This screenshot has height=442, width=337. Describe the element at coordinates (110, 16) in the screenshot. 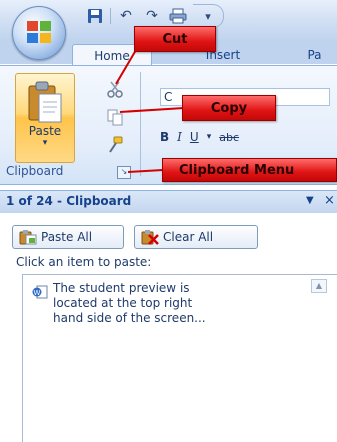

I see `toolbar-divider` at that location.